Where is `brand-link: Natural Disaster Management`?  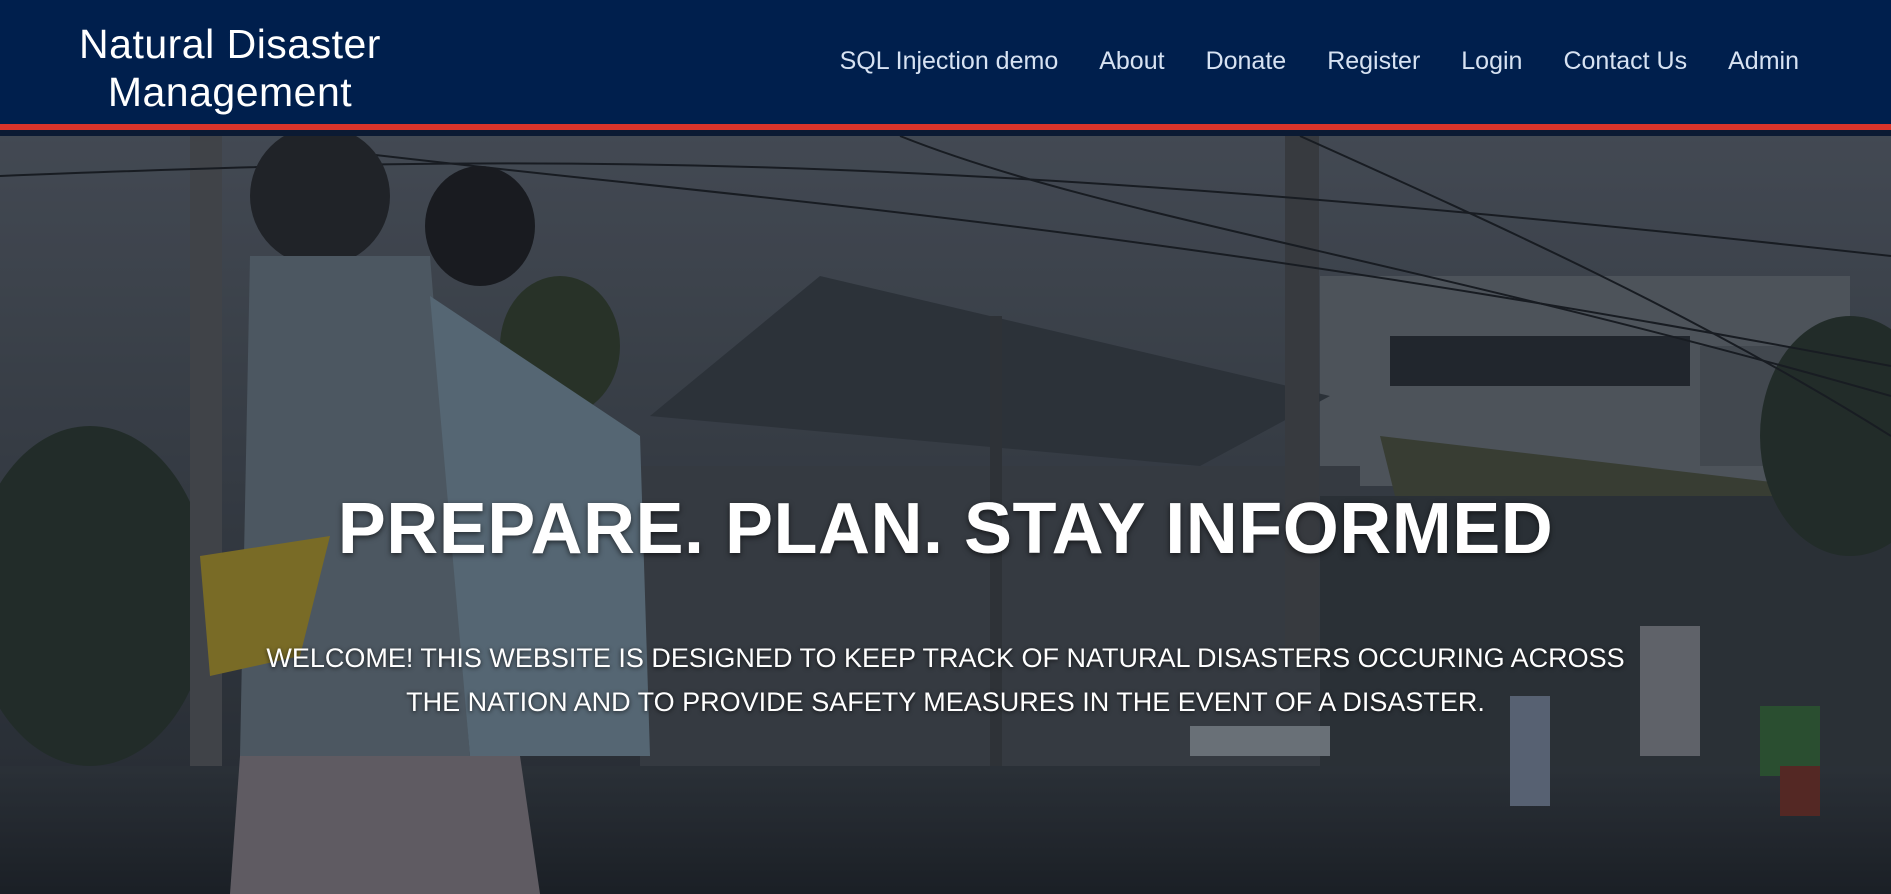
brand-link: Natural Disaster Management is located at coordinates (230, 68).